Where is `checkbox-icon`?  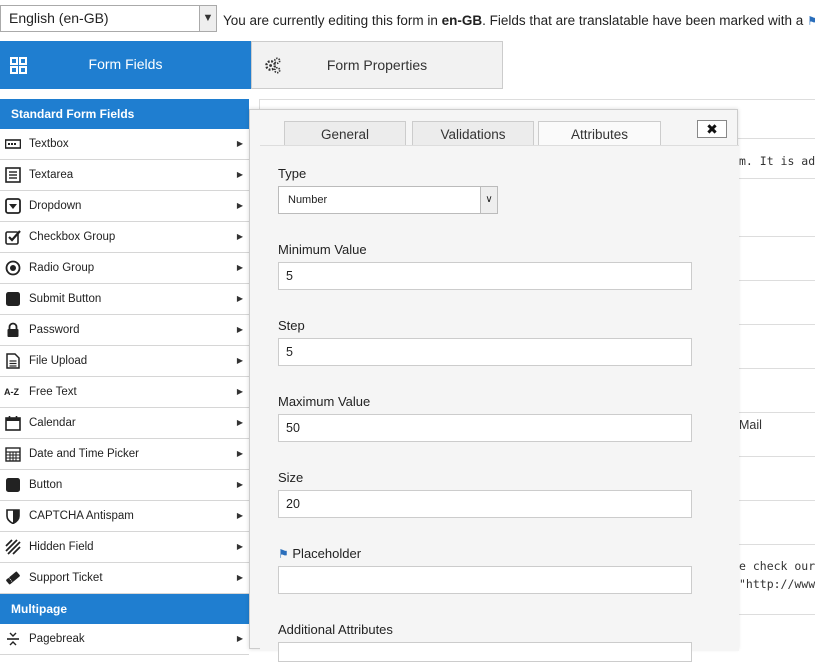 checkbox-icon is located at coordinates (13, 237).